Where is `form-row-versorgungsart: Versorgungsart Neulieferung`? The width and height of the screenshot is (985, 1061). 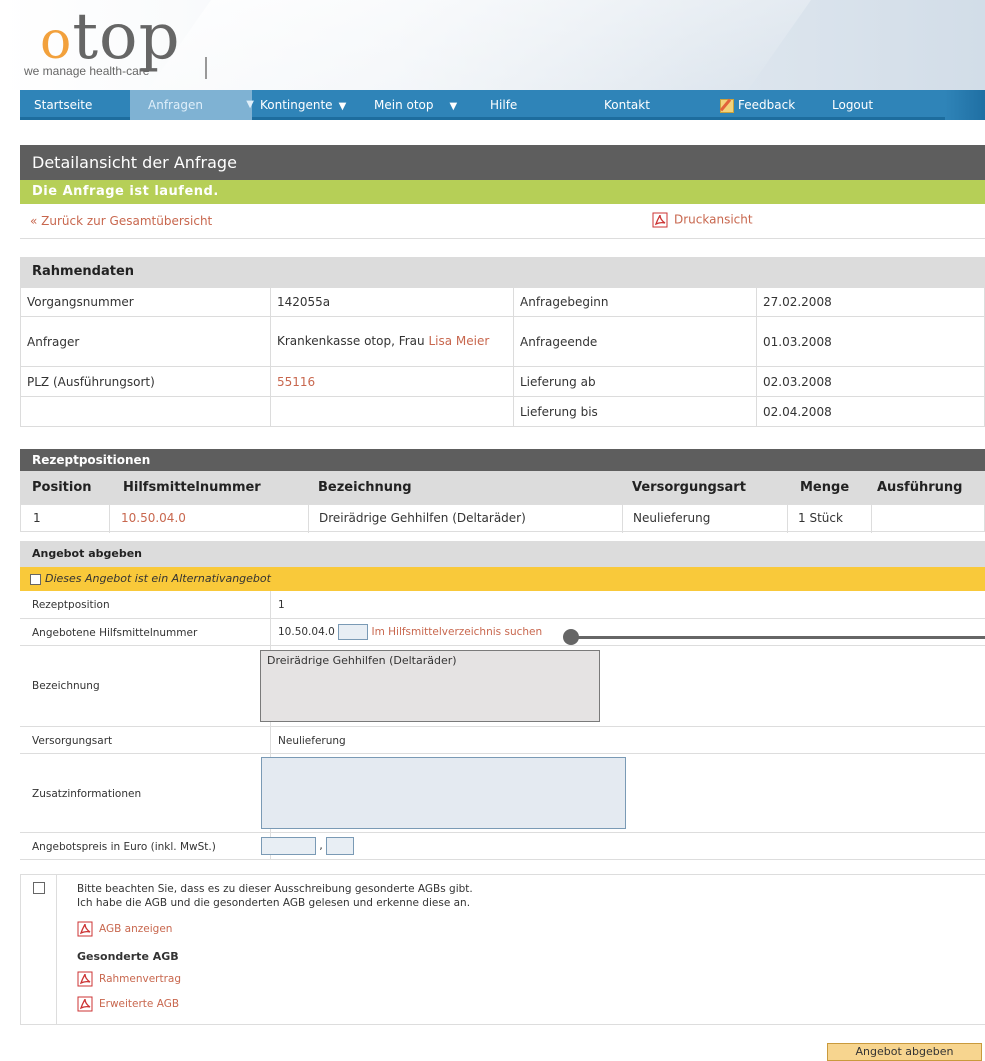
form-row-versorgungsart: Versorgungsart Neulieferung is located at coordinates (502, 740).